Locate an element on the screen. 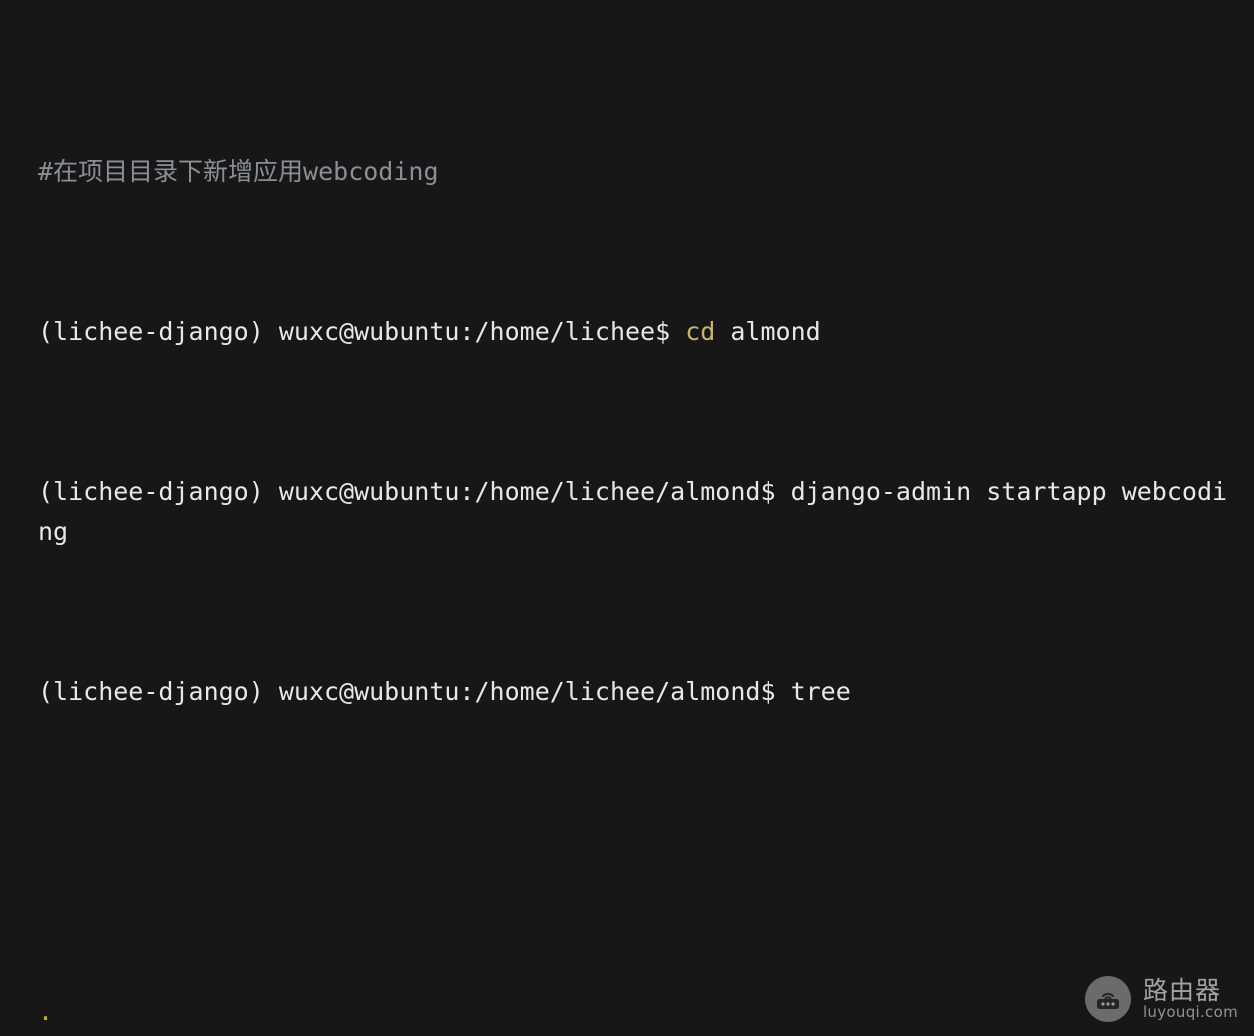 This screenshot has height=1036, width=1254. watermark-title: 路由器 is located at coordinates (1181, 991).